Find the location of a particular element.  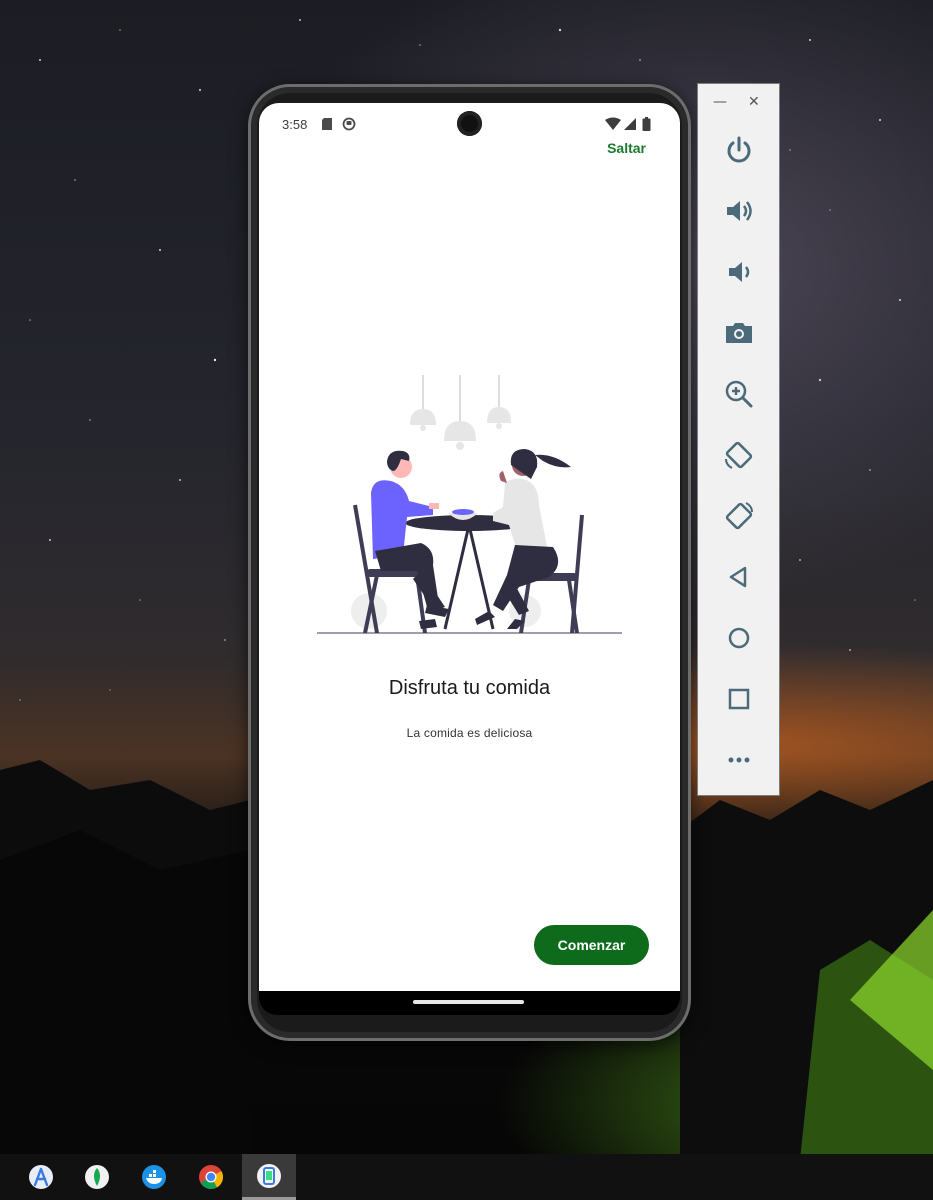

taskbar-app-android-studio is located at coordinates (41, 1177).